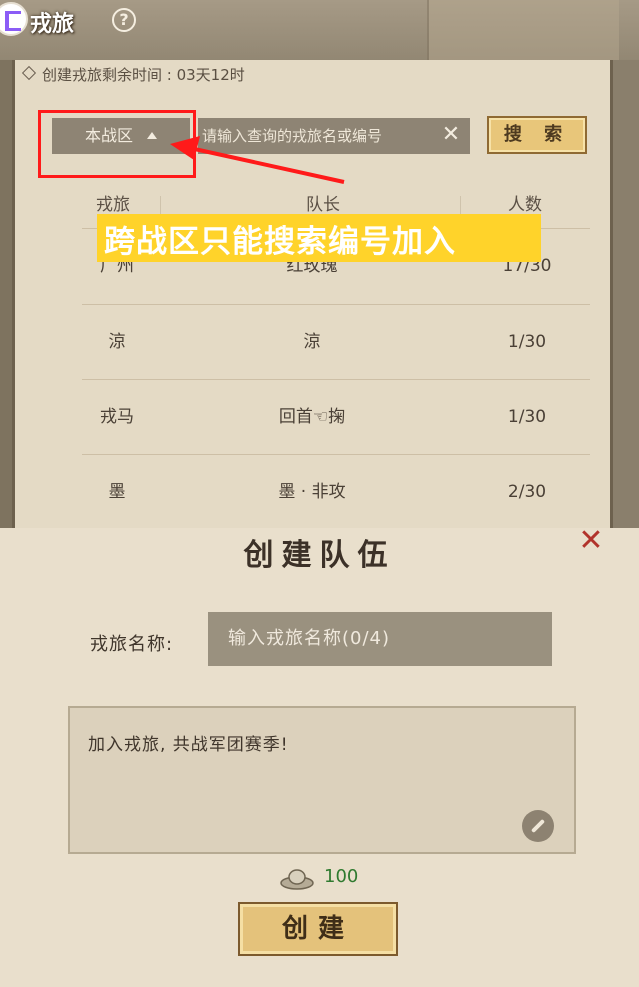 This screenshot has height=987, width=639. I want to click on annotation-arrow-icon, so click(257, 160).